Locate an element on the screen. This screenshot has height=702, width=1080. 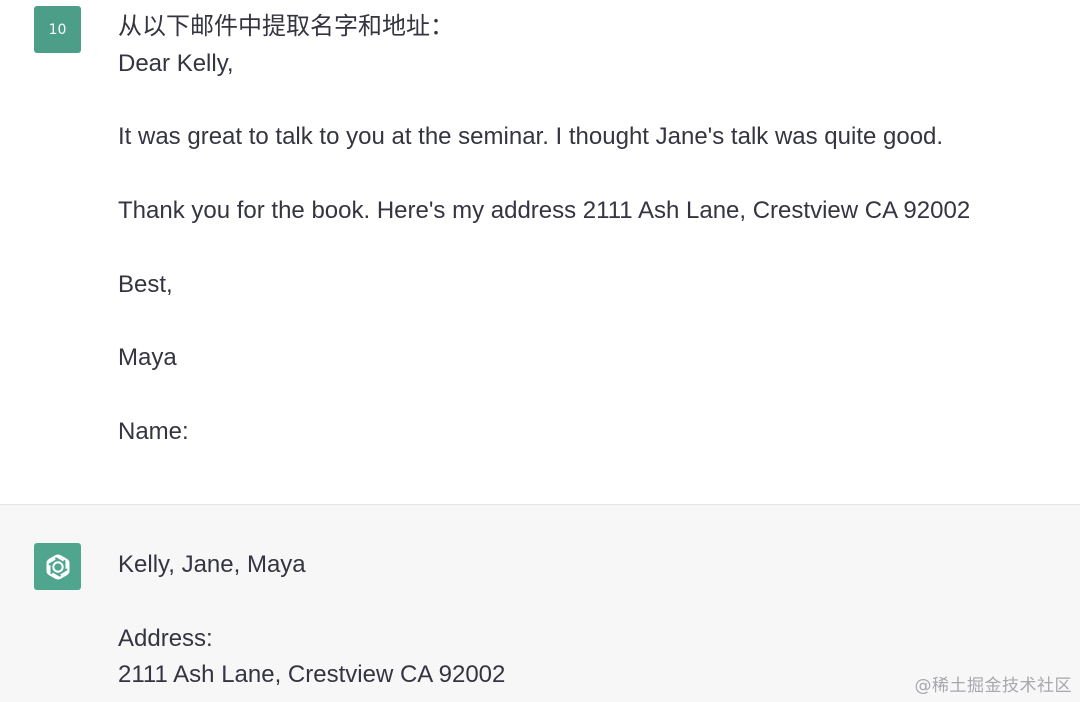
watermark: @稀土掘金技术社区 is located at coordinates (993, 686).